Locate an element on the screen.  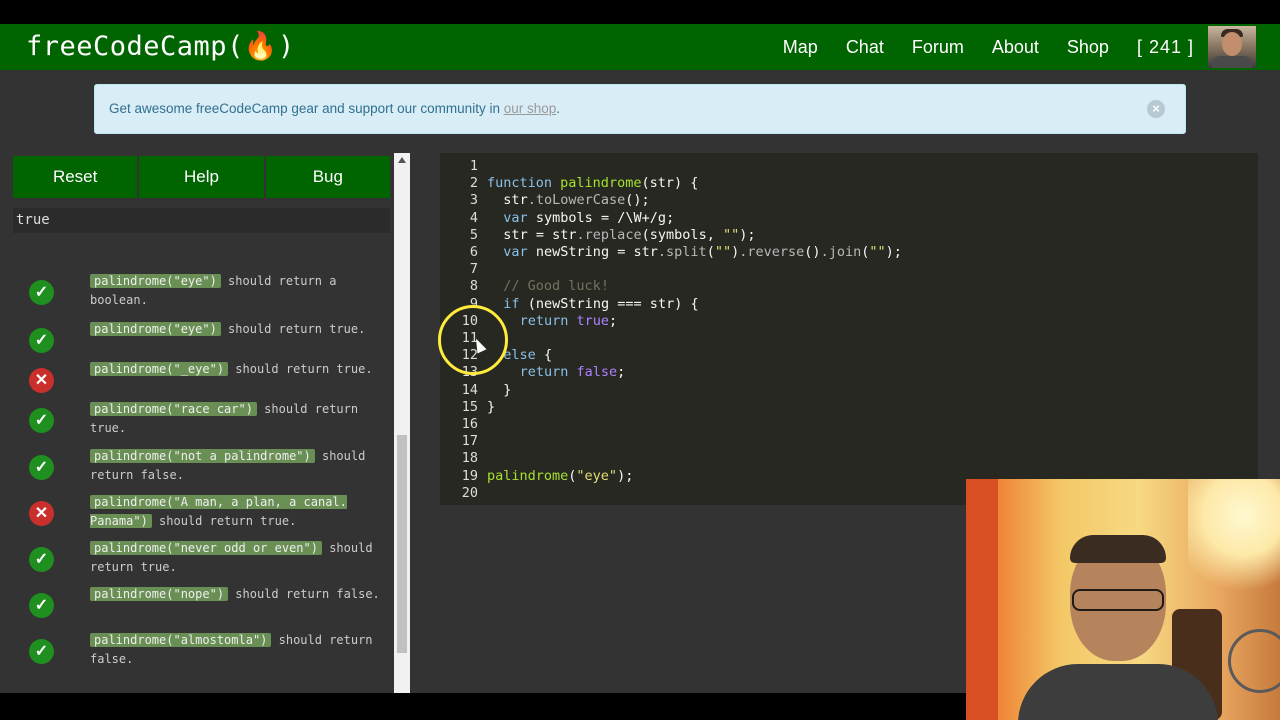
line-number: 1 is located at coordinates (473, 166).